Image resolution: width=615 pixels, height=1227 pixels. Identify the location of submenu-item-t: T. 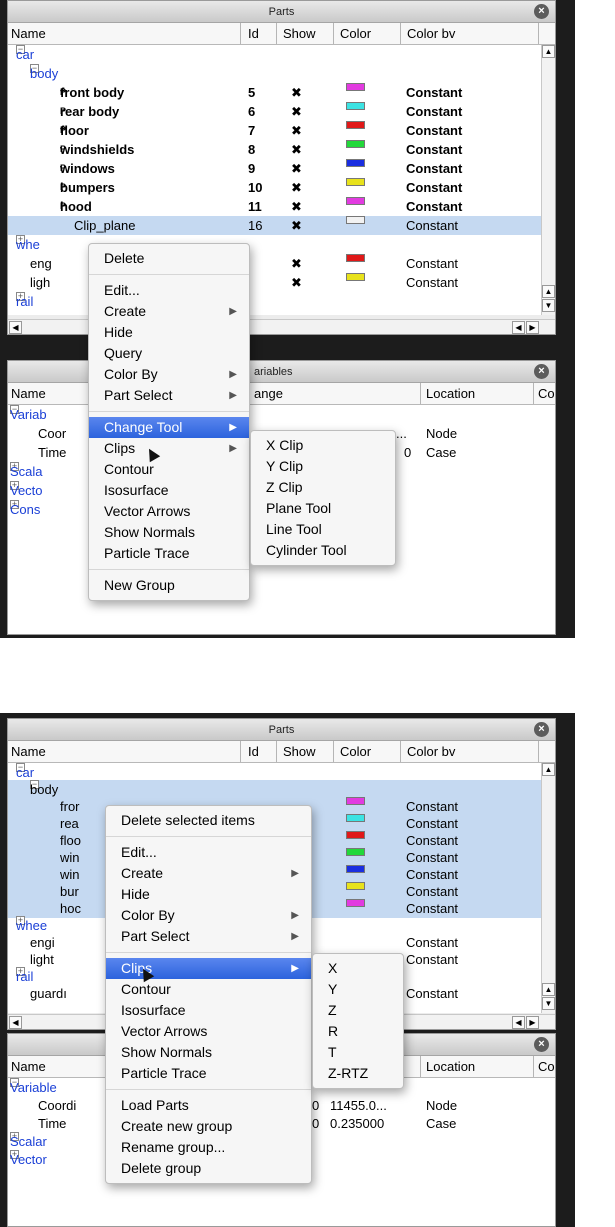
(358, 1052).